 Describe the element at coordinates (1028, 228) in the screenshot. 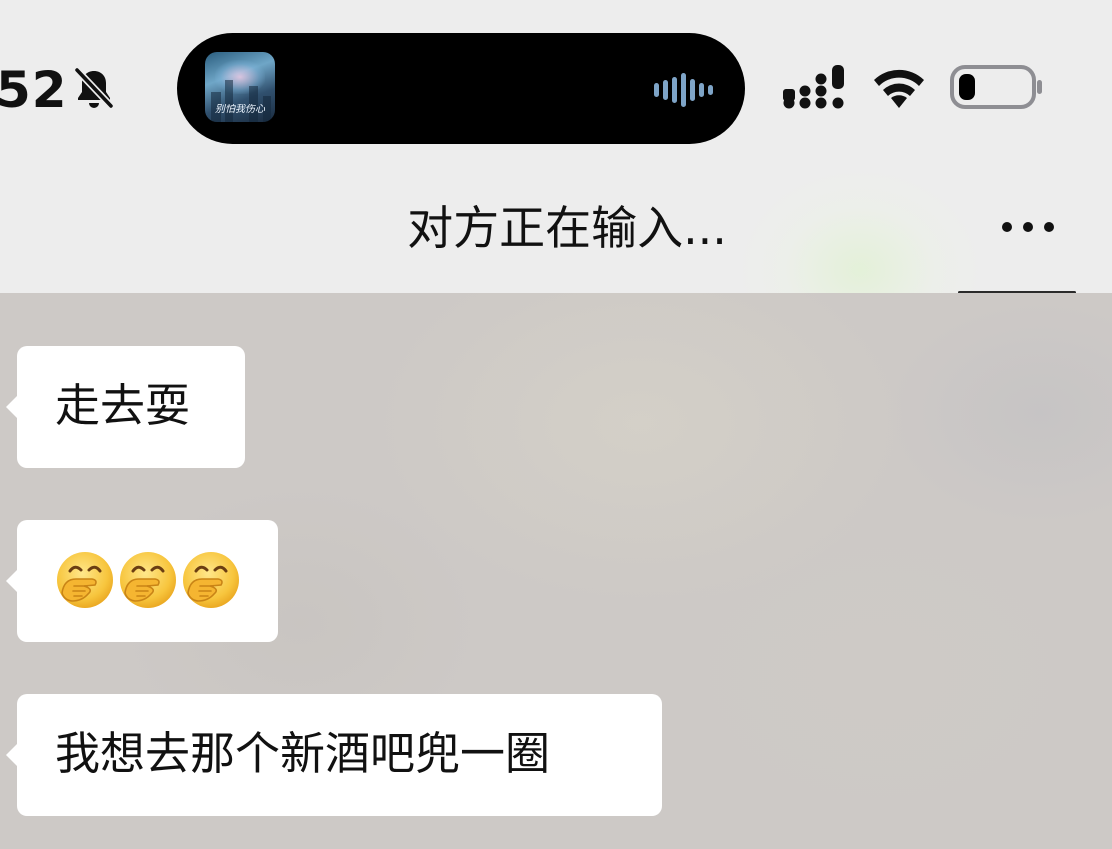

I see `more-options-button` at that location.